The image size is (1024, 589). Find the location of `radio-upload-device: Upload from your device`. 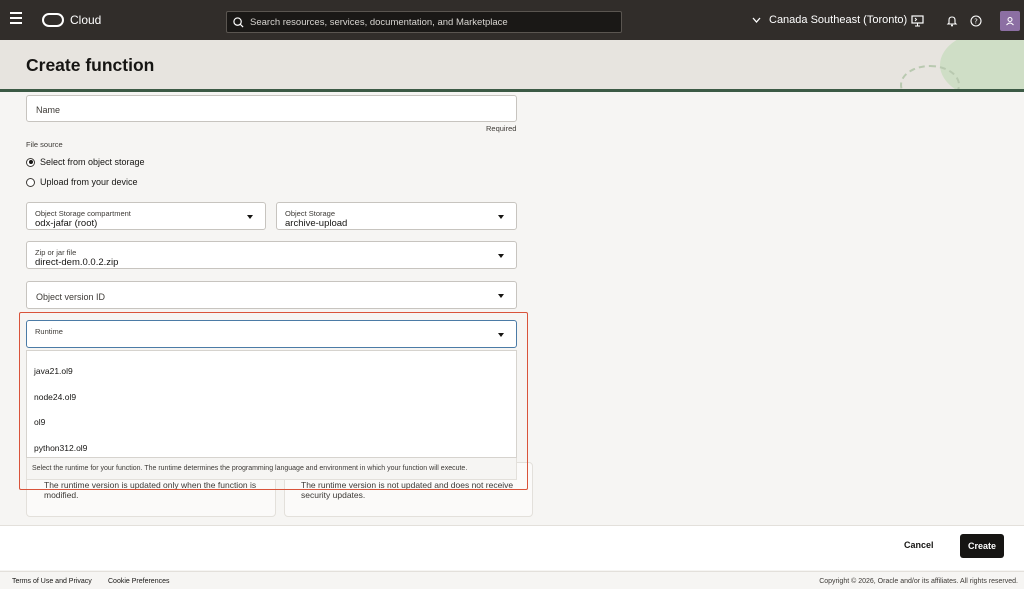

radio-upload-device: Upload from your device is located at coordinates (82, 182).